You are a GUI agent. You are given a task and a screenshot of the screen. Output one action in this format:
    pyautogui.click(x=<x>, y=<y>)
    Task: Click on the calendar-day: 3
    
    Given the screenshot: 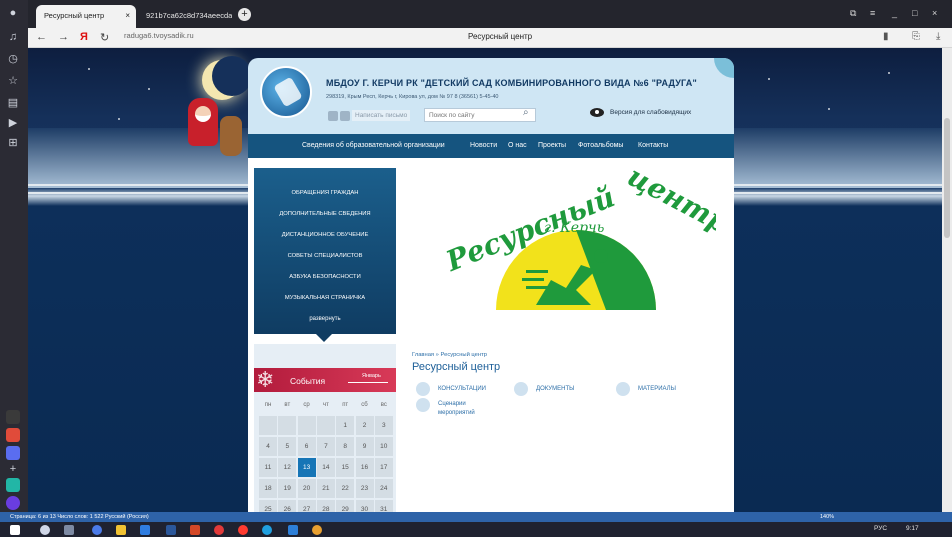 What is the action you would take?
    pyautogui.click(x=383, y=425)
    